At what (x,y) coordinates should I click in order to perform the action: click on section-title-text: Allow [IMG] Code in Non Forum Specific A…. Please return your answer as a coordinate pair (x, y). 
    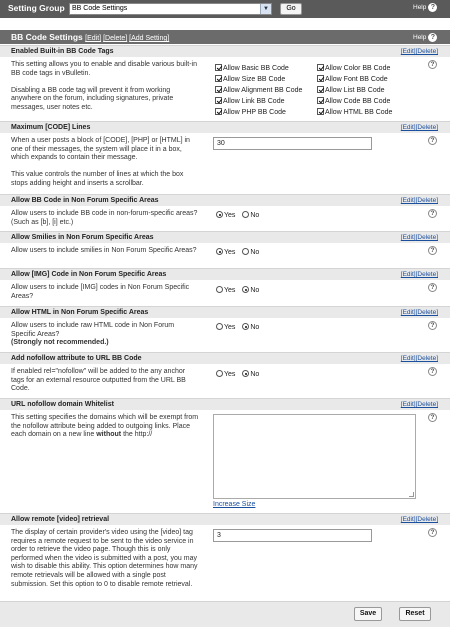
    Looking at the image, I should click on (89, 274).